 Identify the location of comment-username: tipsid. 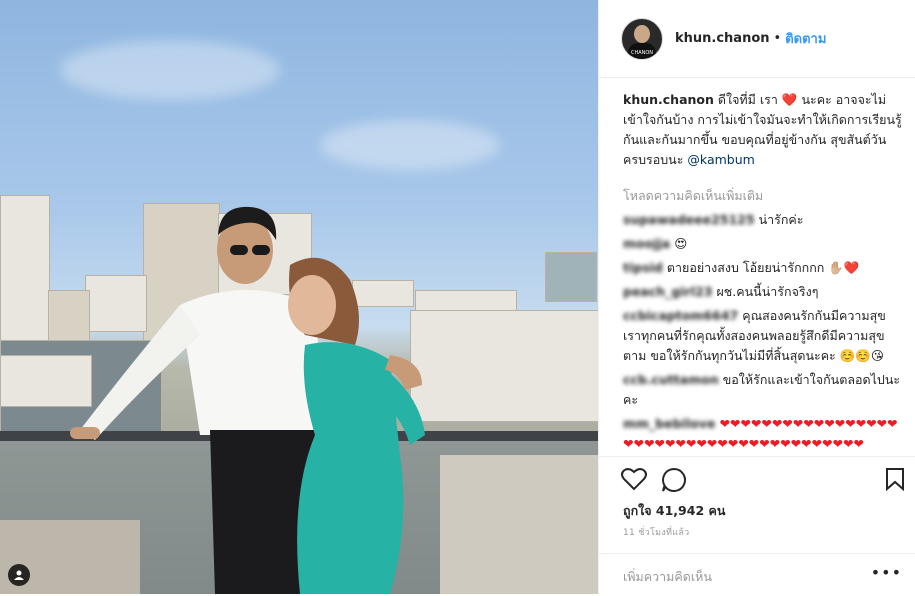
(643, 267).